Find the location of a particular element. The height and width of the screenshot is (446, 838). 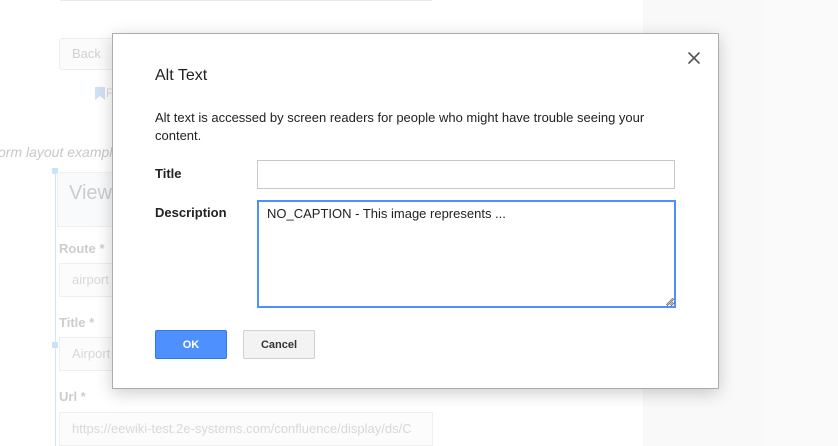

title-field-label: Title is located at coordinates (168, 173).